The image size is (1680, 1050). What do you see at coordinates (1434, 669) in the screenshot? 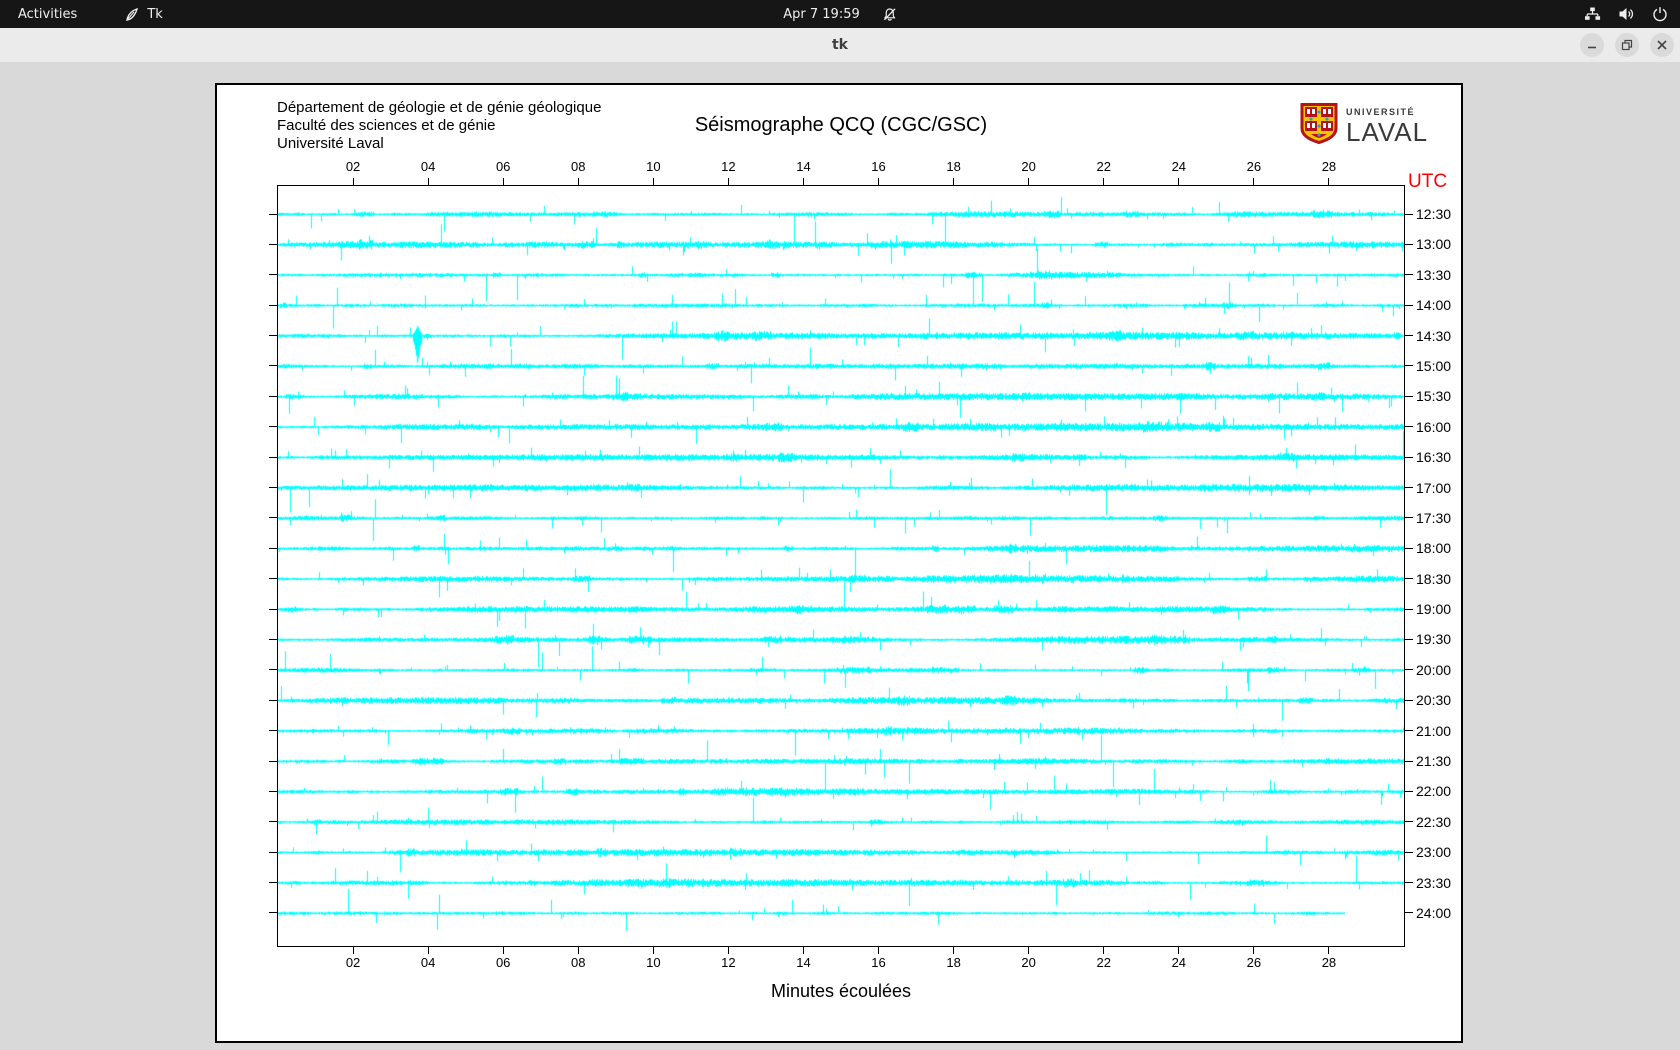
I see `utc-time-label: 20:00` at bounding box center [1434, 669].